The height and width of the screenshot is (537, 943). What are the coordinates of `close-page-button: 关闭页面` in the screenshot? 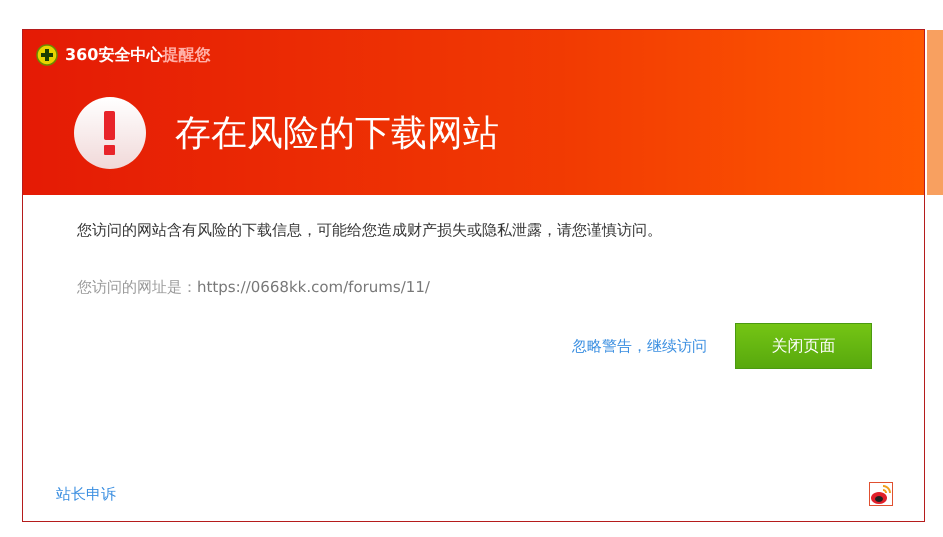 It's located at (803, 346).